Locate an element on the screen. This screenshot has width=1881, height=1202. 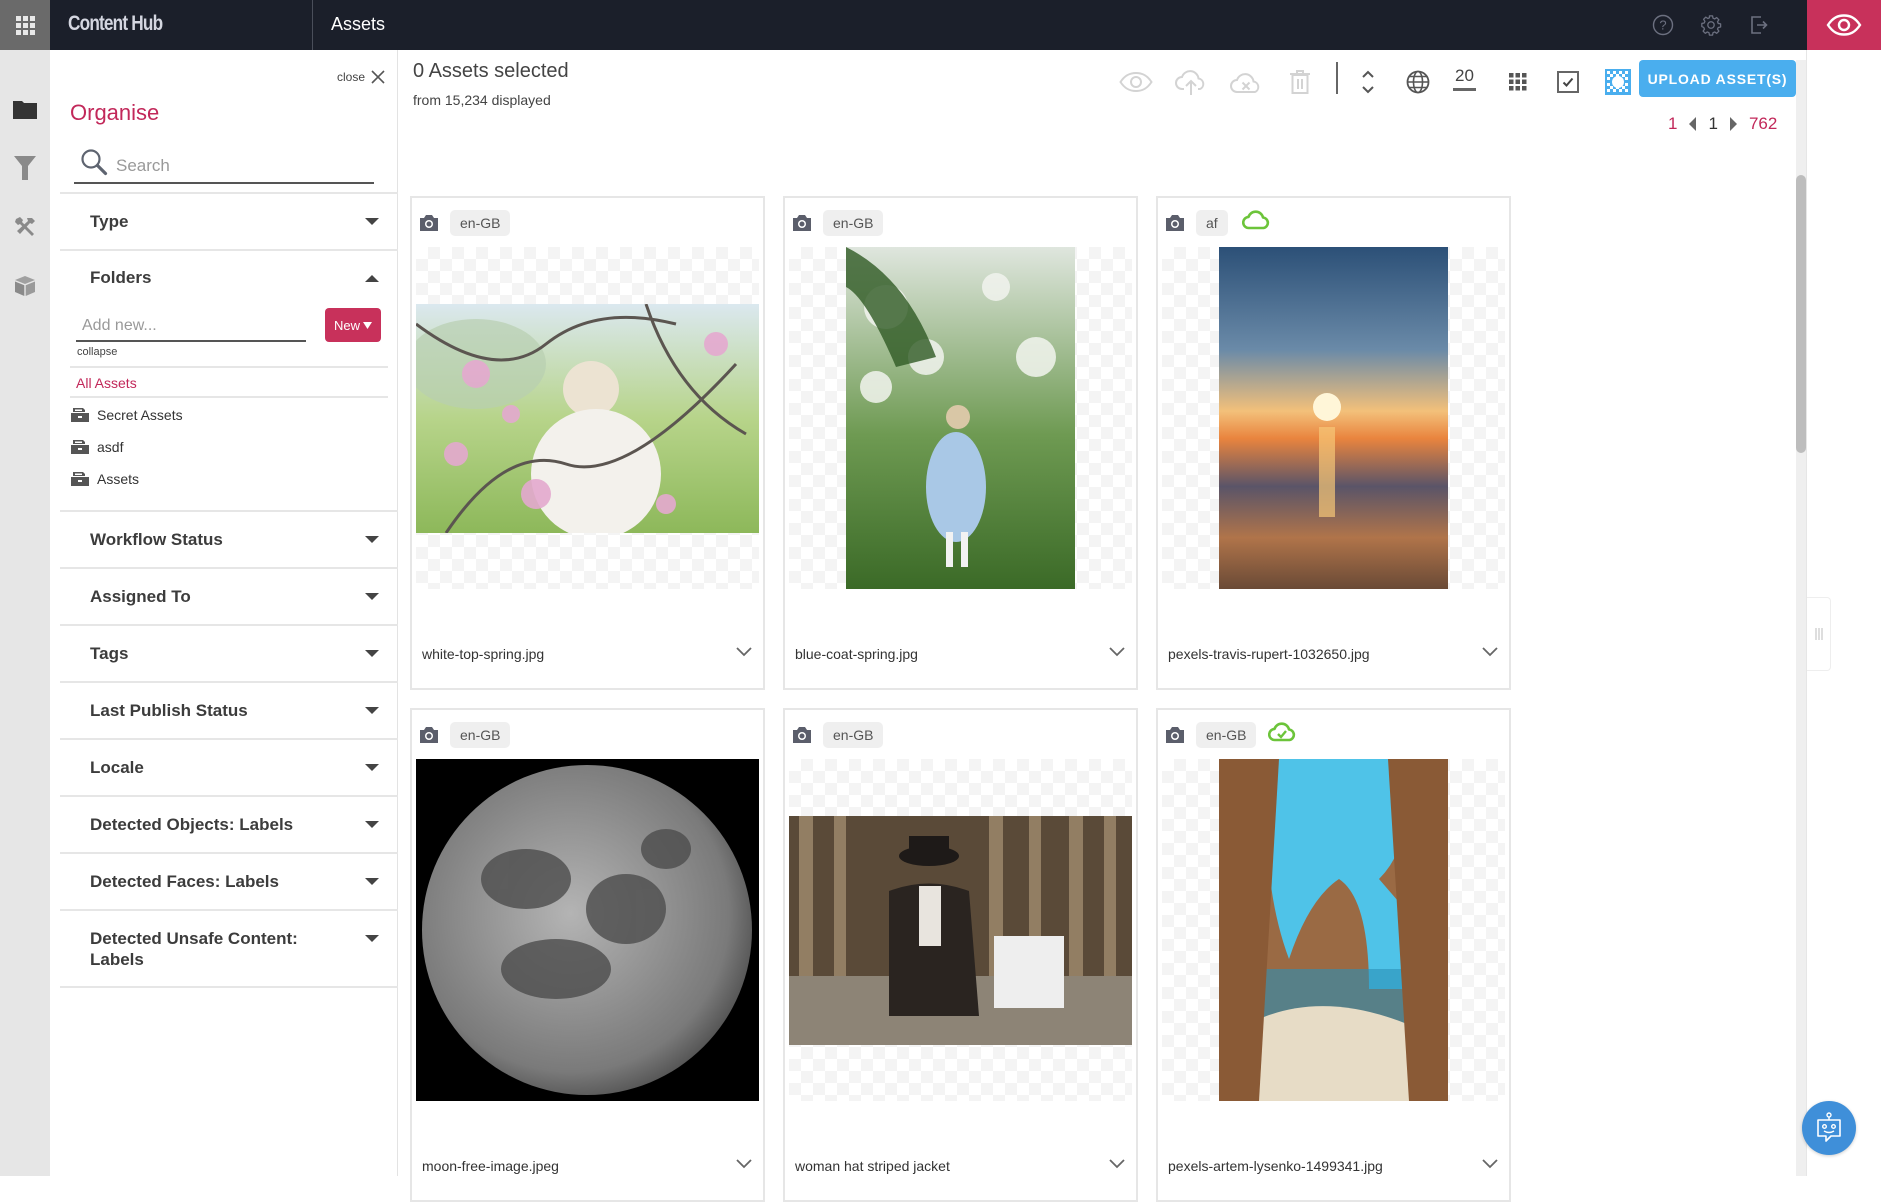
section-tags: Tags is located at coordinates (229, 652).